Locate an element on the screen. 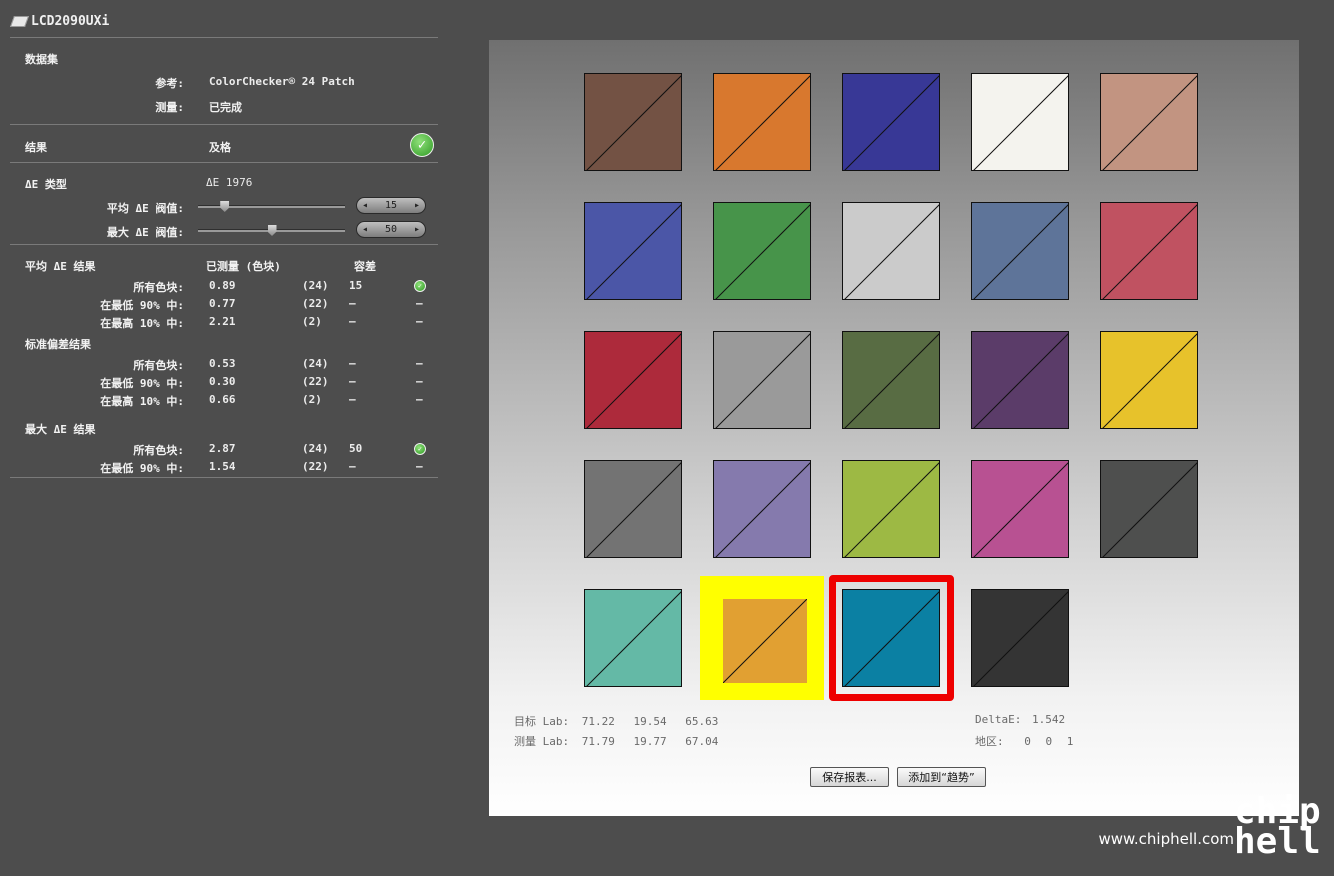 The height and width of the screenshot is (876, 1334). slider-track is located at coordinates (271, 206).